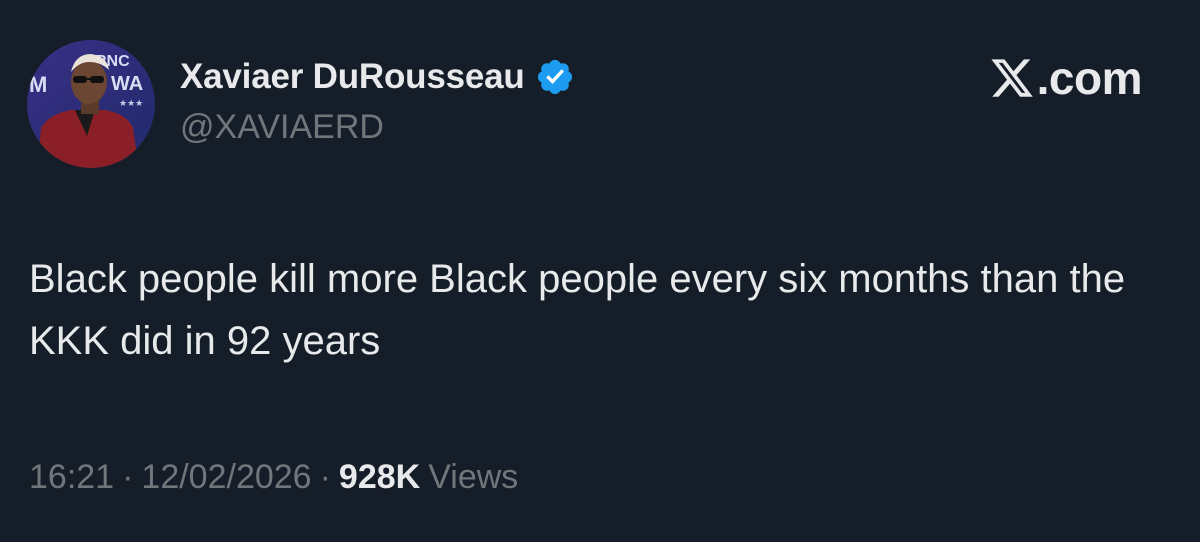  Describe the element at coordinates (282, 127) in the screenshot. I see `user-handle: @XAVIAERD` at that location.